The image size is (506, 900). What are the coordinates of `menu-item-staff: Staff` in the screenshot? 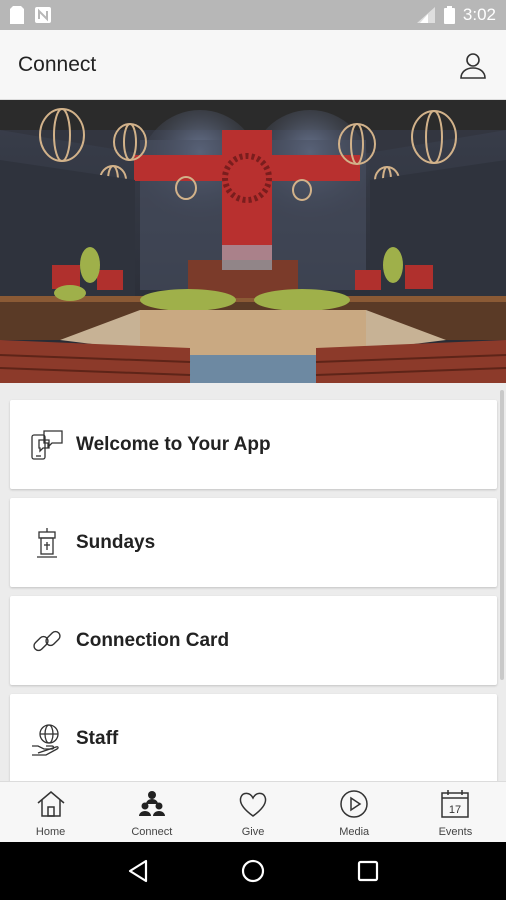 It's located at (253, 738).